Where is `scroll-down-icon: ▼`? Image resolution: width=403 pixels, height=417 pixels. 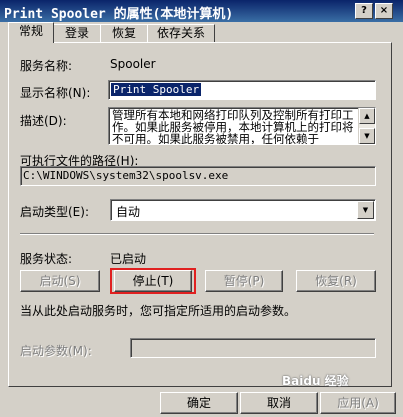 scroll-down-icon: ▼ is located at coordinates (367, 136).